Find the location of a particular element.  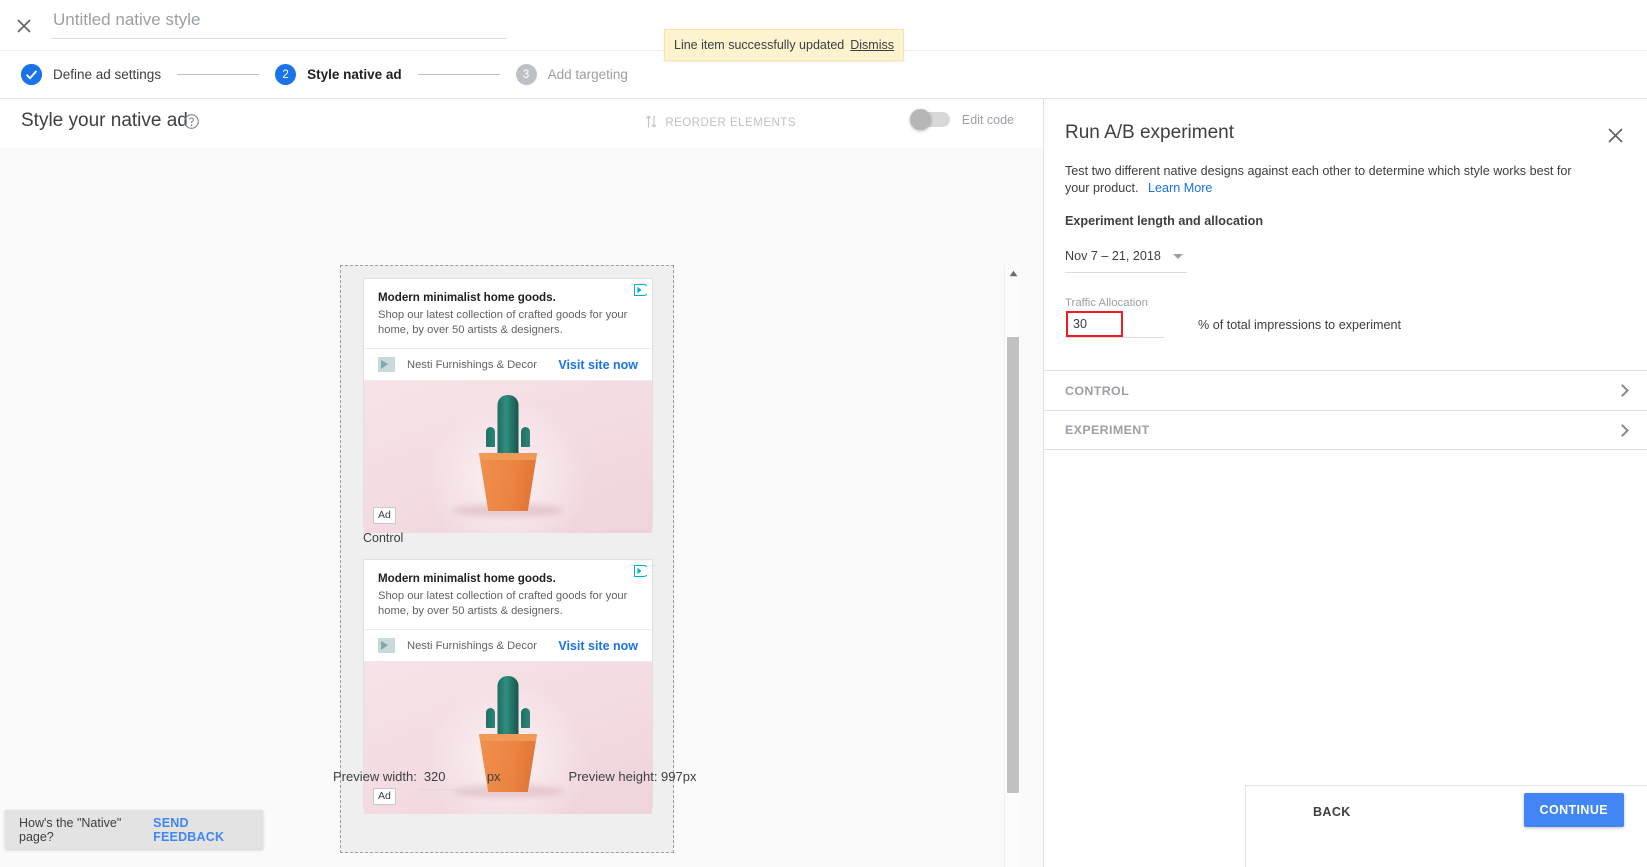

toast-notification: Line item successfully updated Dismiss is located at coordinates (784, 45).